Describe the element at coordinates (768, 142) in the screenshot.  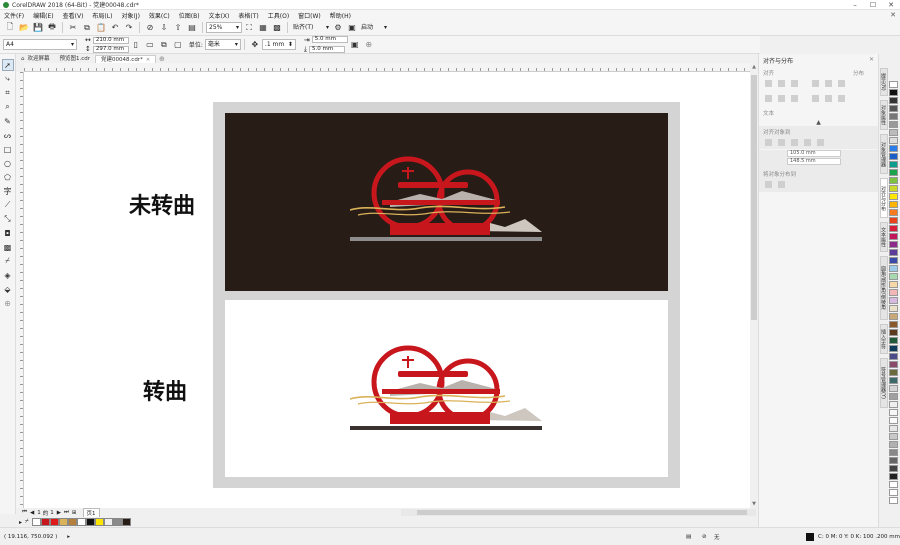
I see `active-objects-icon` at that location.